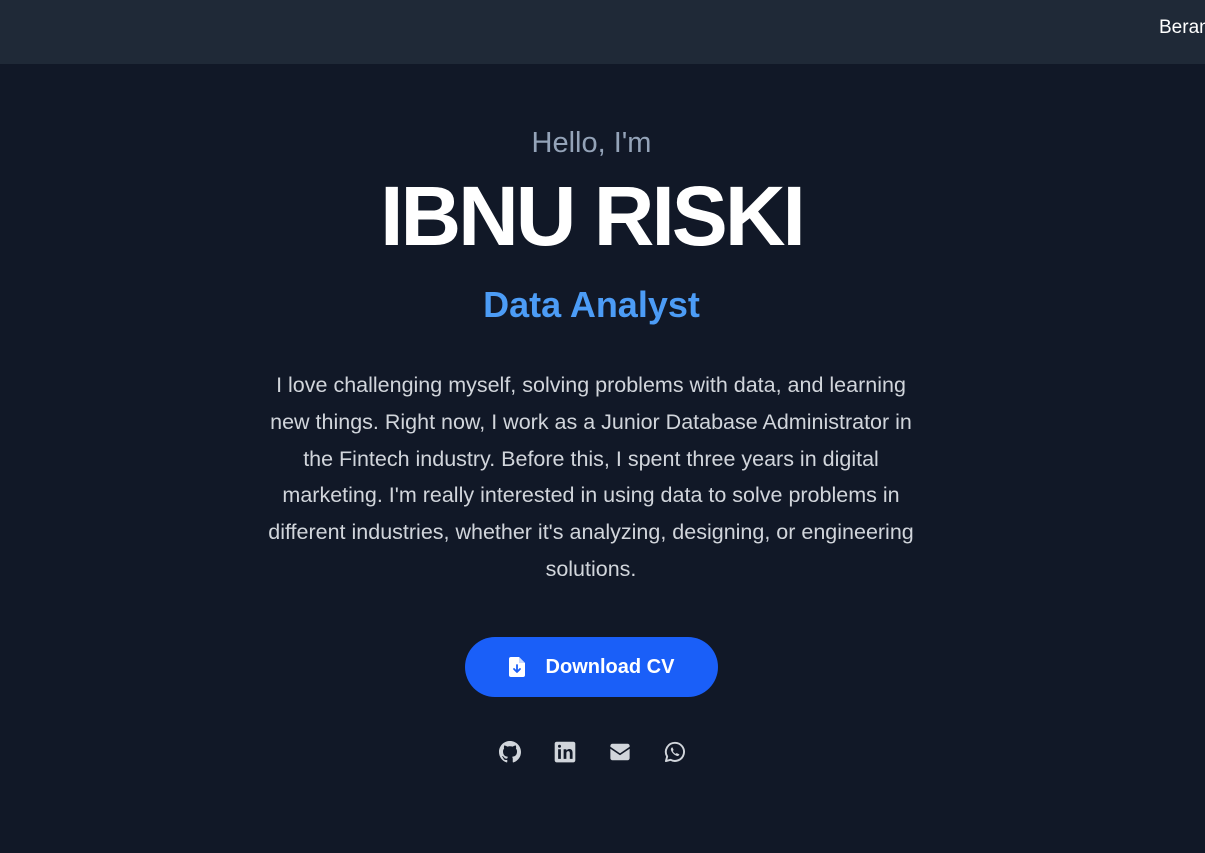 The image size is (1205, 853). What do you see at coordinates (591, 304) in the screenshot?
I see `hero-role: Data Analyst` at bounding box center [591, 304].